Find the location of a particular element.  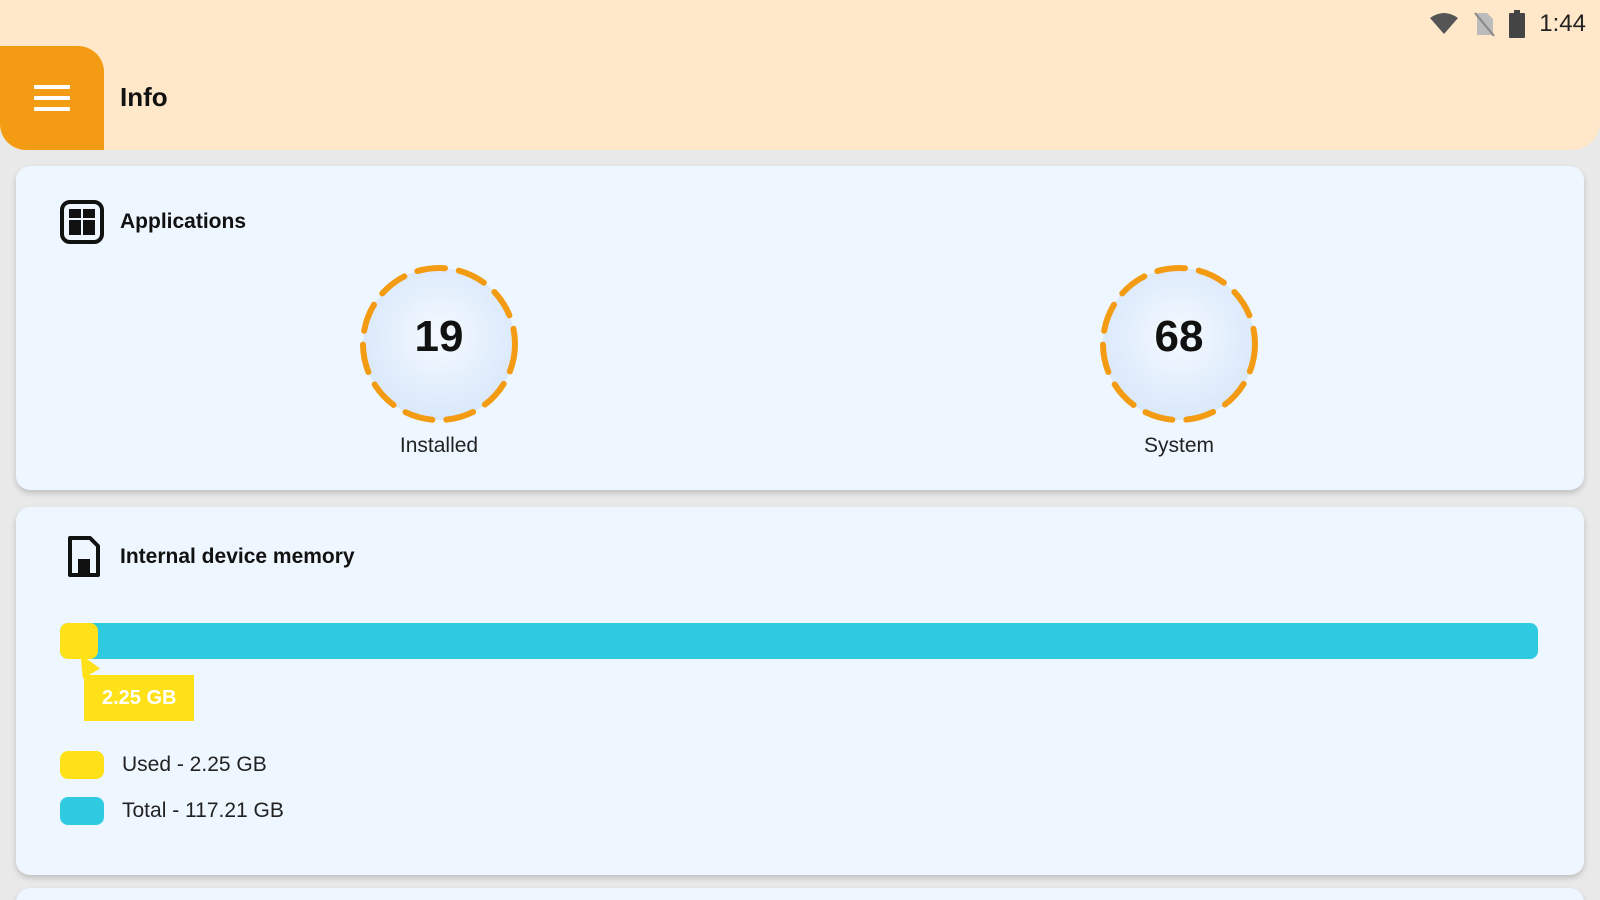

battery-icon is located at coordinates (1517, 24).